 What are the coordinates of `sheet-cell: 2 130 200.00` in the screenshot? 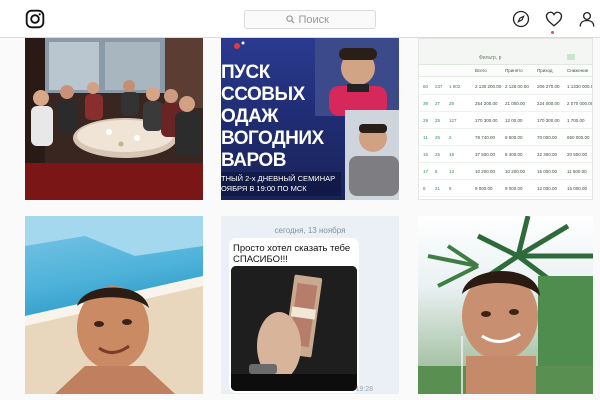 It's located at (488, 86).